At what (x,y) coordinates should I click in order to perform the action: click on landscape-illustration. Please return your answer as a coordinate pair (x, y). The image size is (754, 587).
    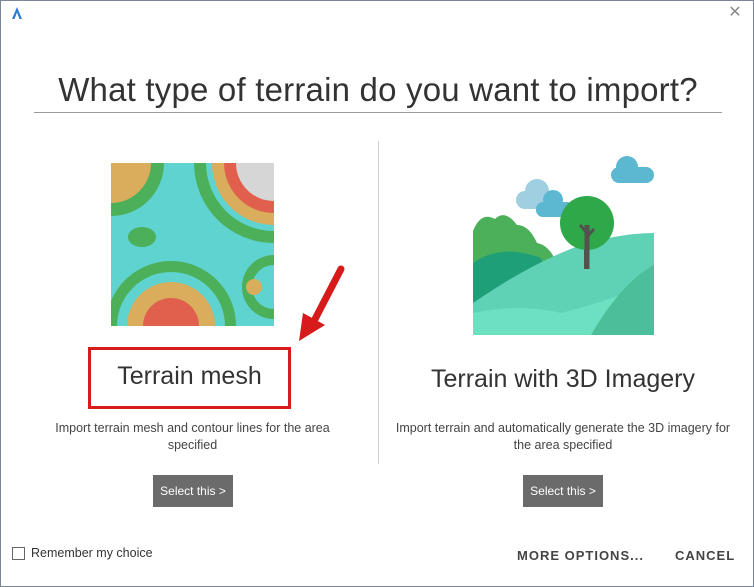
    Looking at the image, I should click on (563, 244).